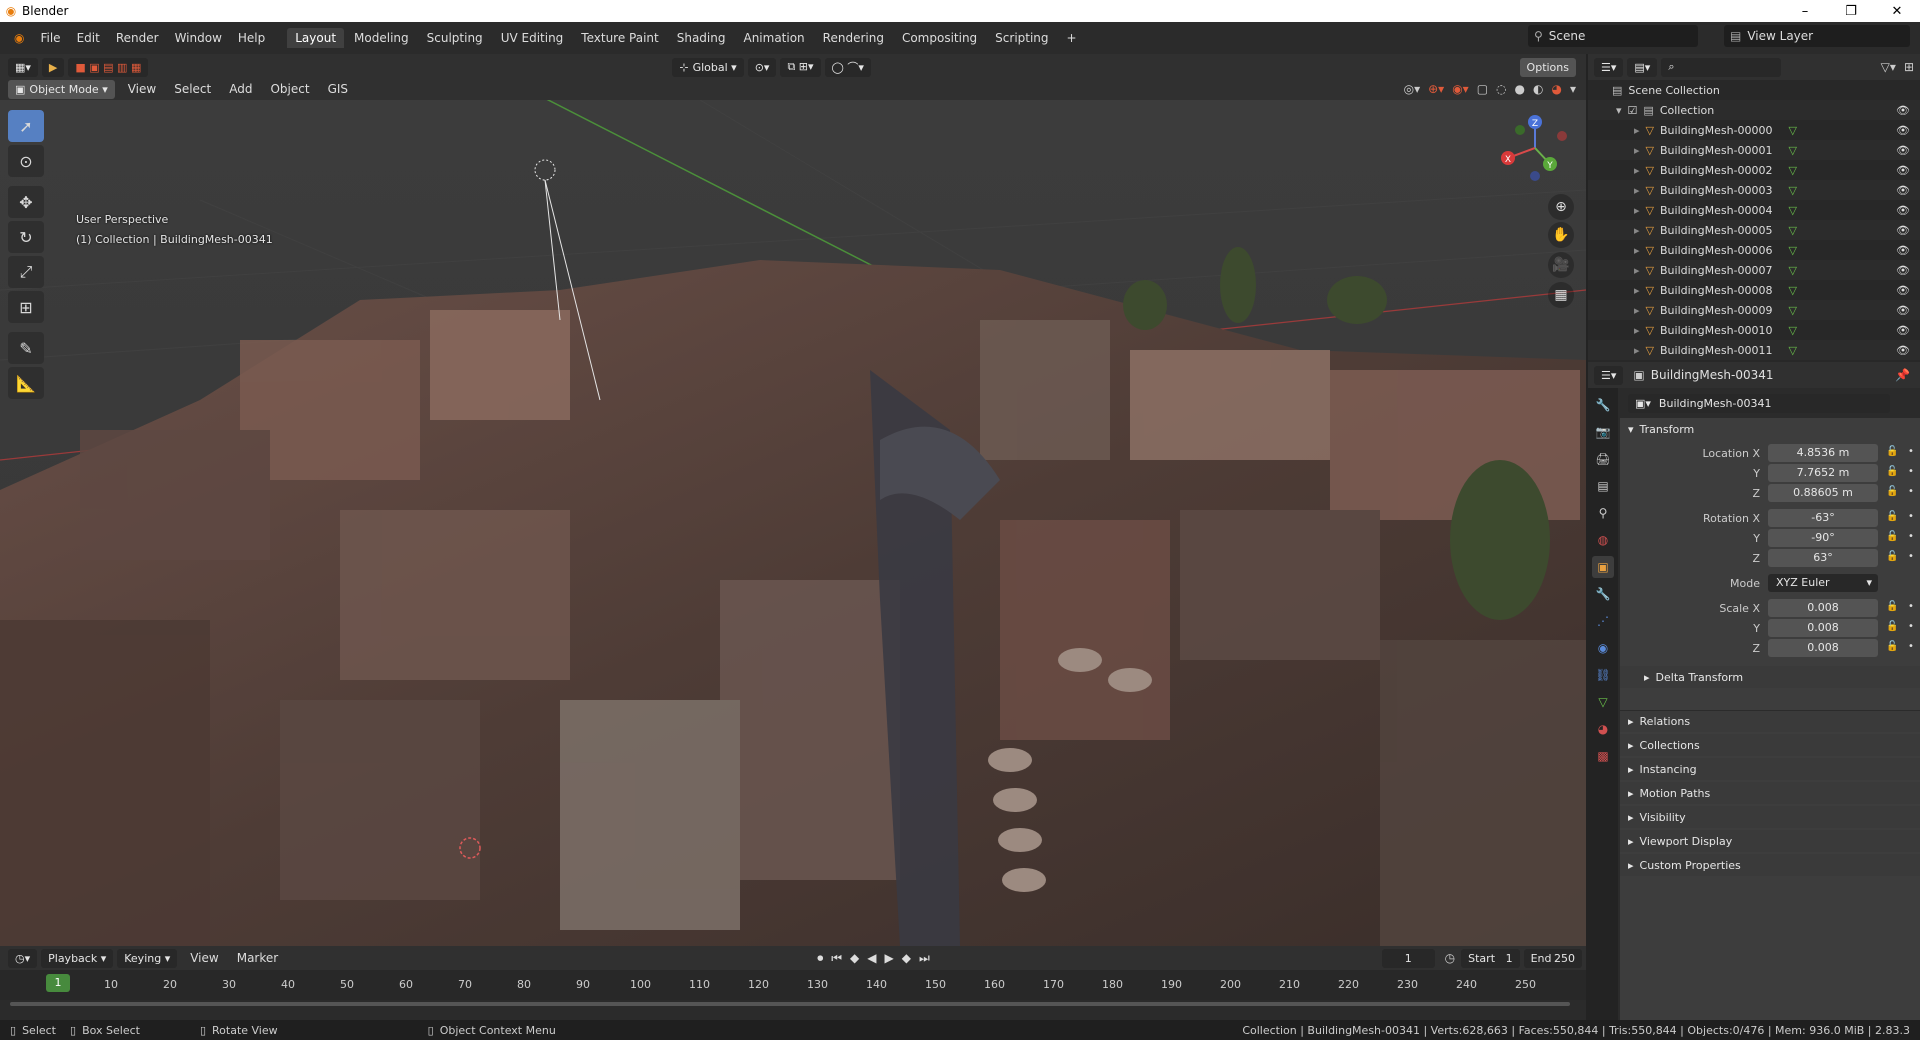 The height and width of the screenshot is (1040, 1920). Describe the element at coordinates (1823, 453) in the screenshot. I see `location-x-field: 4.8536 m` at that location.